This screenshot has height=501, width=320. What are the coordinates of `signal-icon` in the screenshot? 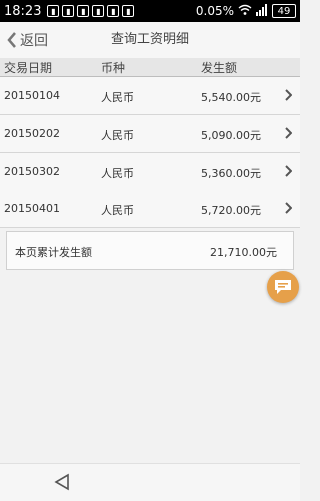 It's located at (262, 11).